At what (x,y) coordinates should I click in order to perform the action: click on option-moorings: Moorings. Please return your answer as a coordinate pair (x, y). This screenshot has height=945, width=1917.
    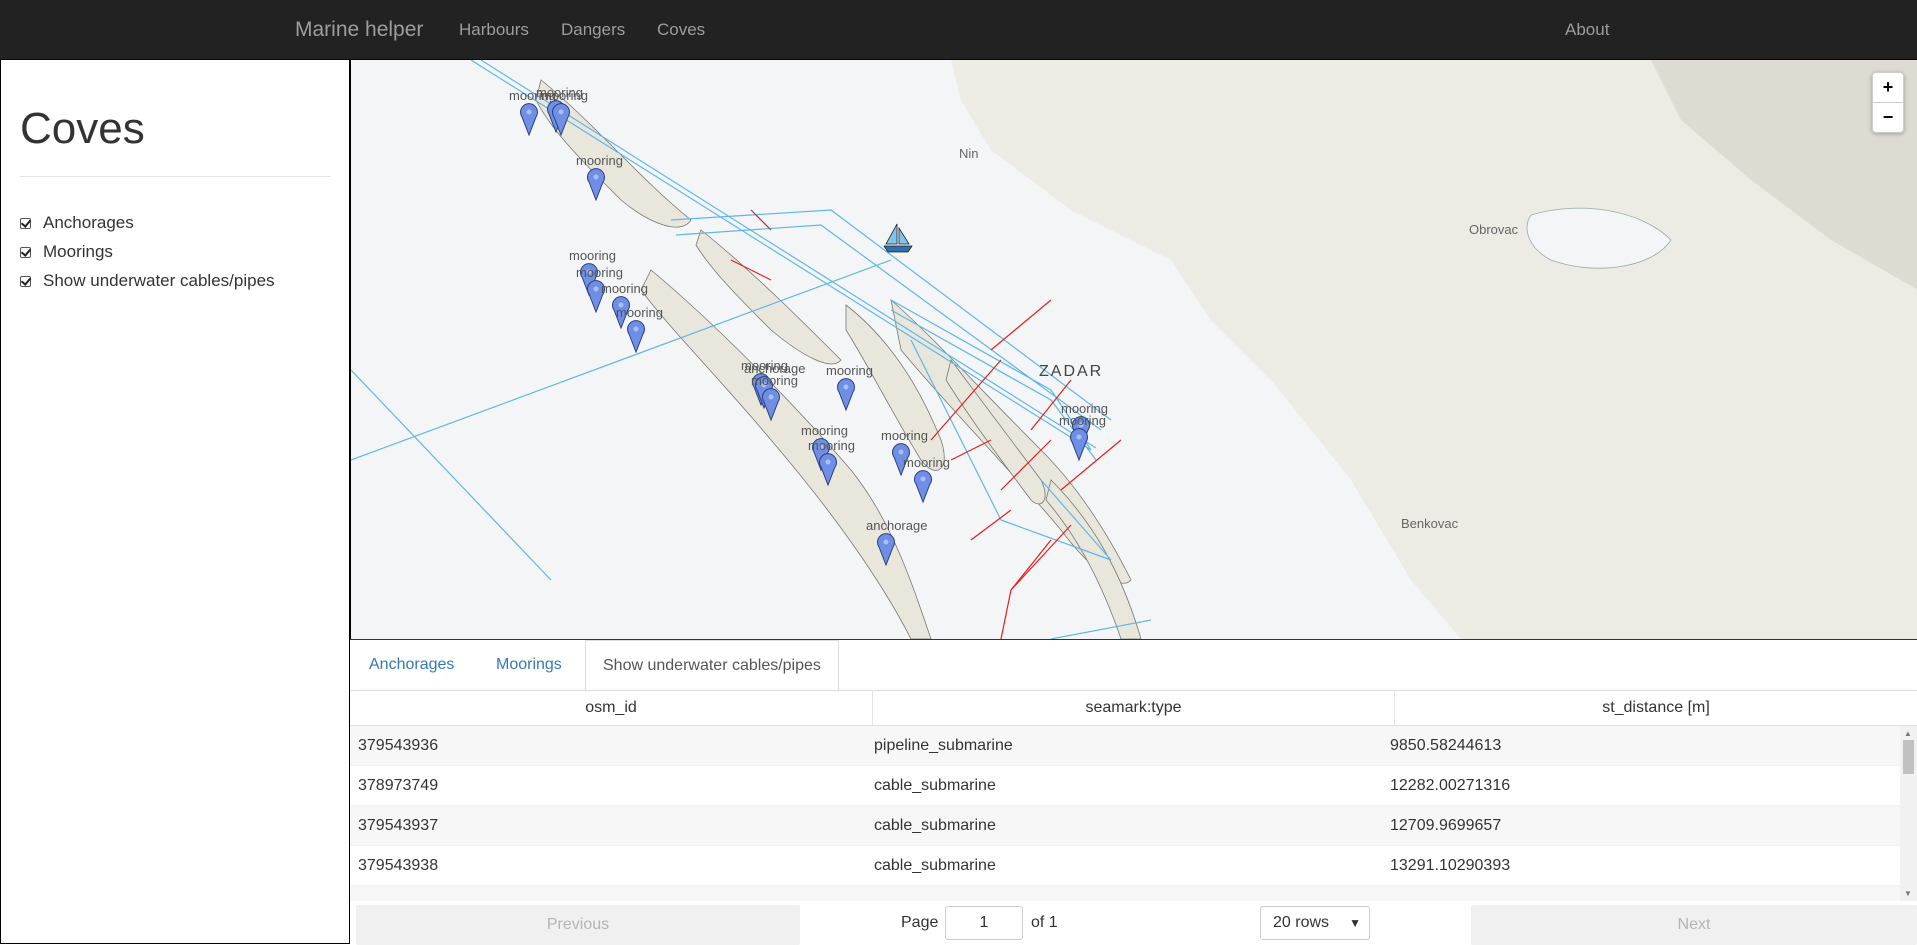
    Looking at the image, I should click on (66, 252).